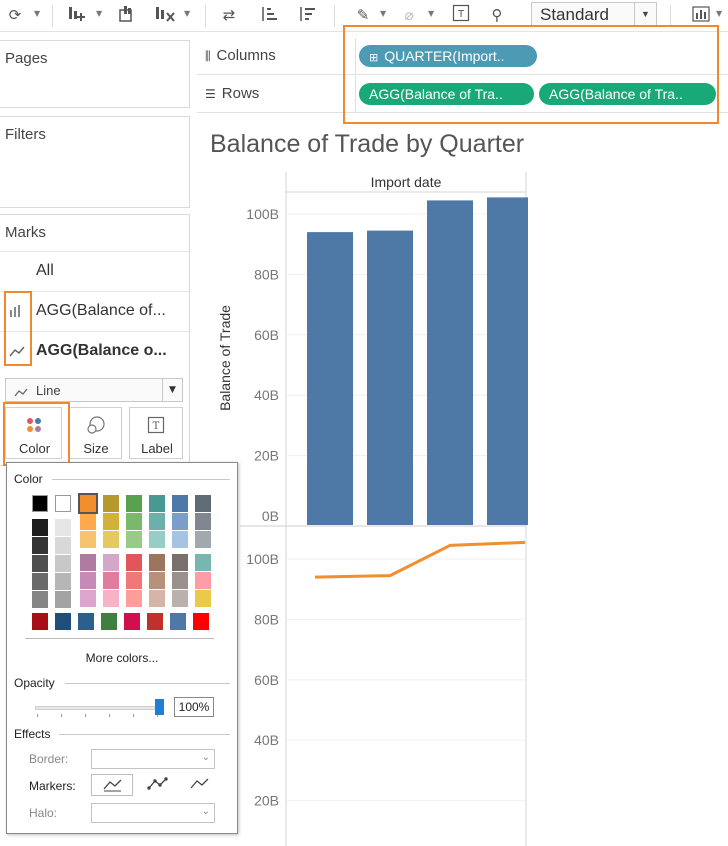  I want to click on markers-none-option, so click(112, 785).